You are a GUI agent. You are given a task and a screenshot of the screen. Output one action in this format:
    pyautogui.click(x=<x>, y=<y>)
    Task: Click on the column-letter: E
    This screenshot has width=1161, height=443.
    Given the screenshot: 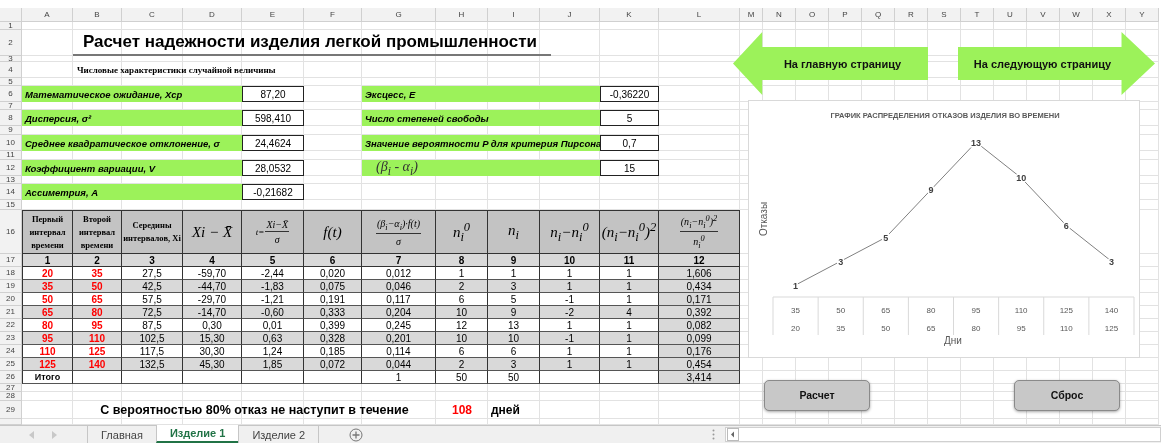 What is the action you would take?
    pyautogui.click(x=273, y=15)
    